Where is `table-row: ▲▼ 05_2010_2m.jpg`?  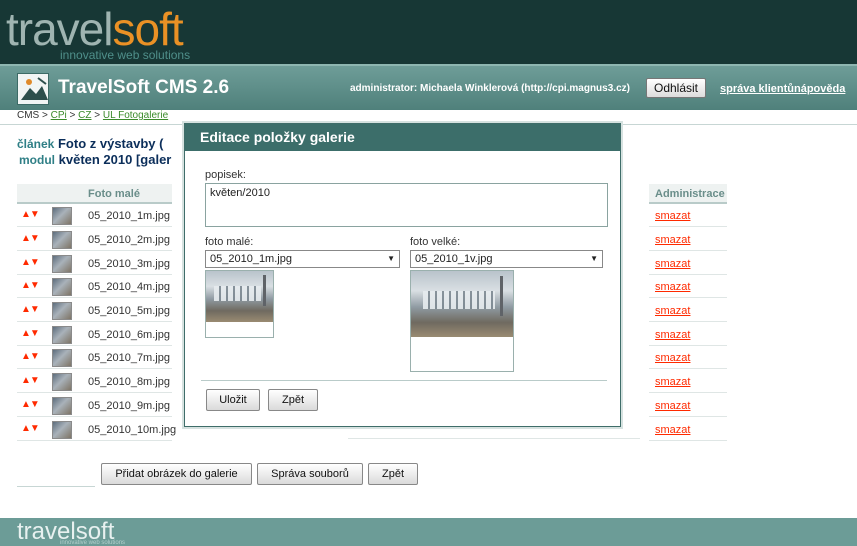 table-row: ▲▼ 05_2010_2m.jpg is located at coordinates (94, 240).